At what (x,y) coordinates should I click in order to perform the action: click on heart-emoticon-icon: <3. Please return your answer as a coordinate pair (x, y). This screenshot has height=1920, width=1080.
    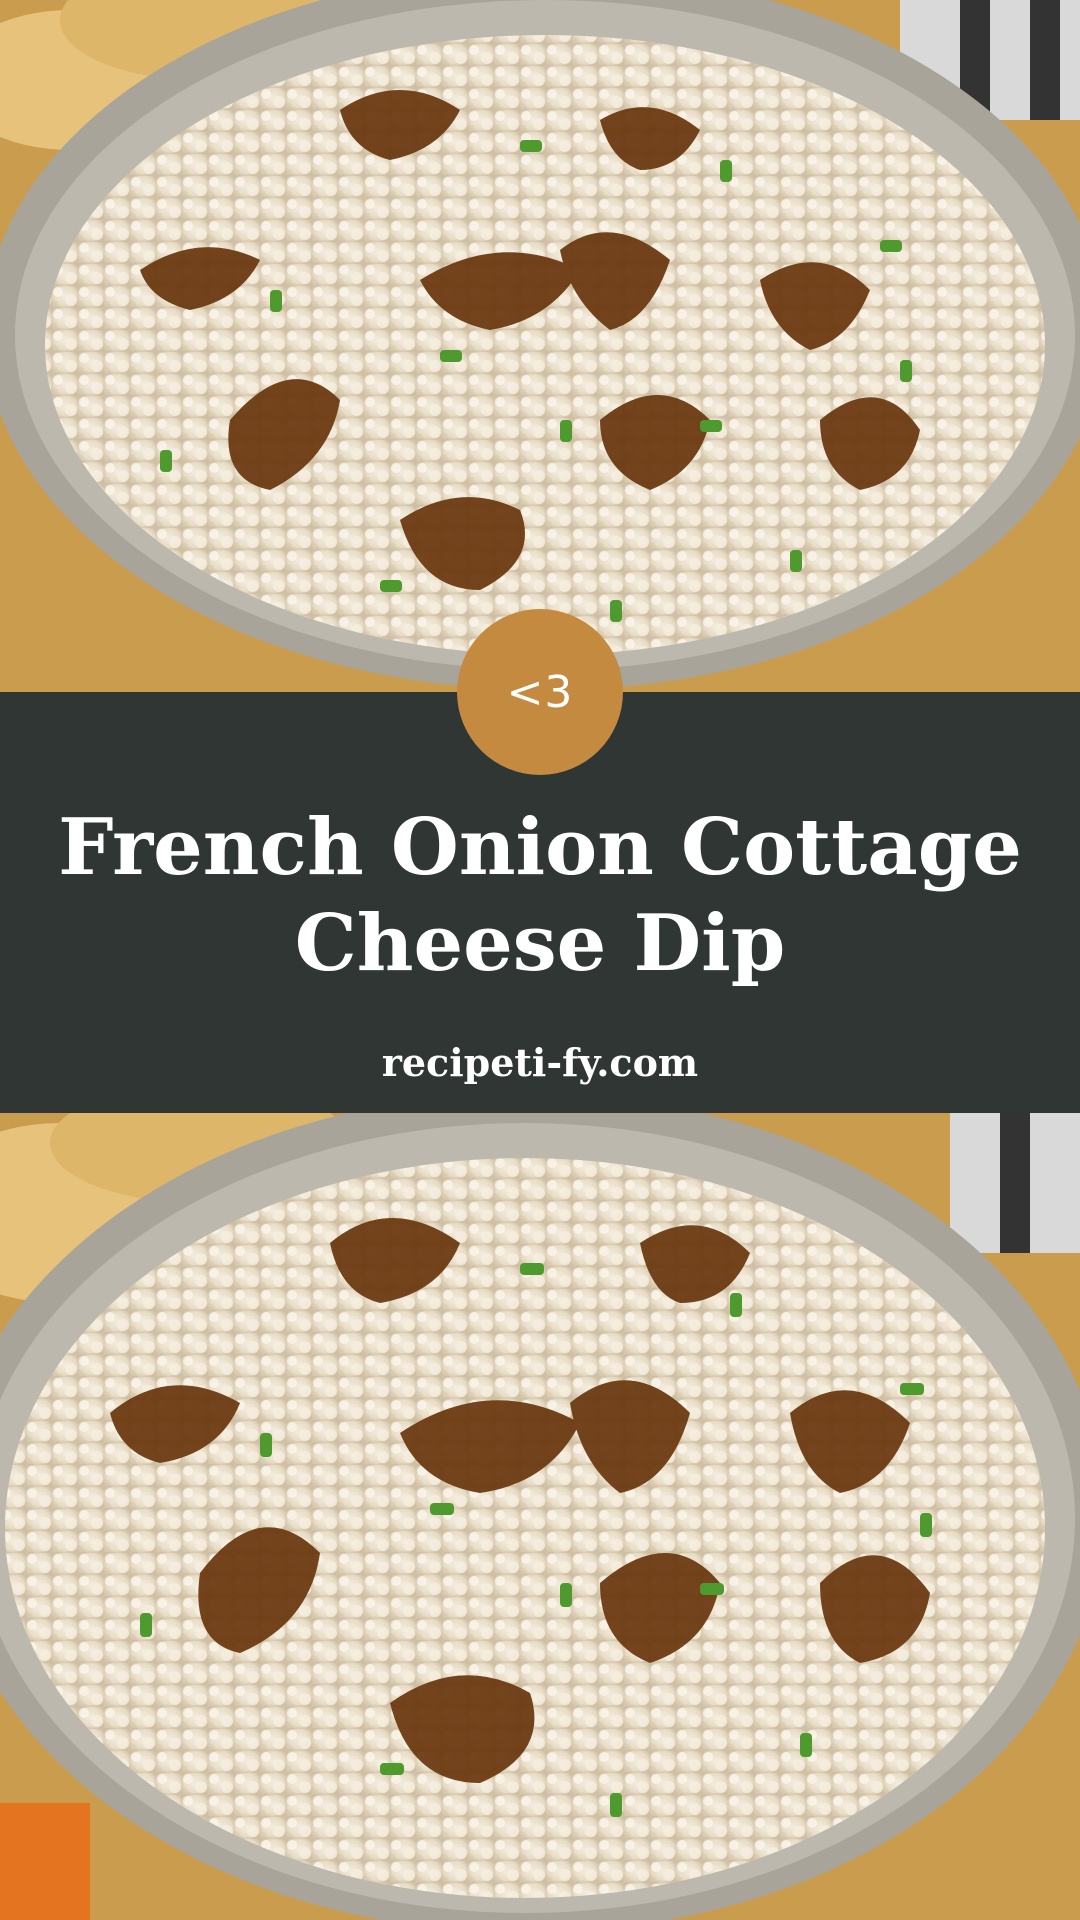
    Looking at the image, I should click on (540, 692).